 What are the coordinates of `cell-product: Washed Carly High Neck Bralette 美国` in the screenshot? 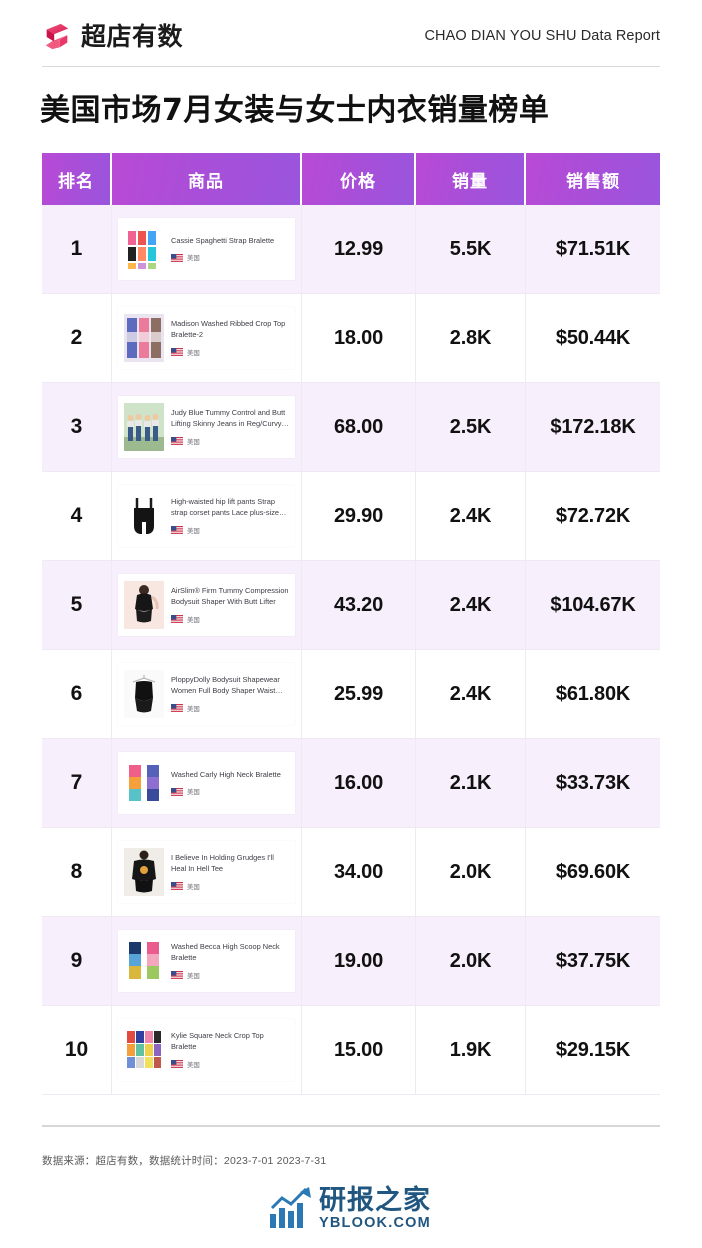 It's located at (207, 783).